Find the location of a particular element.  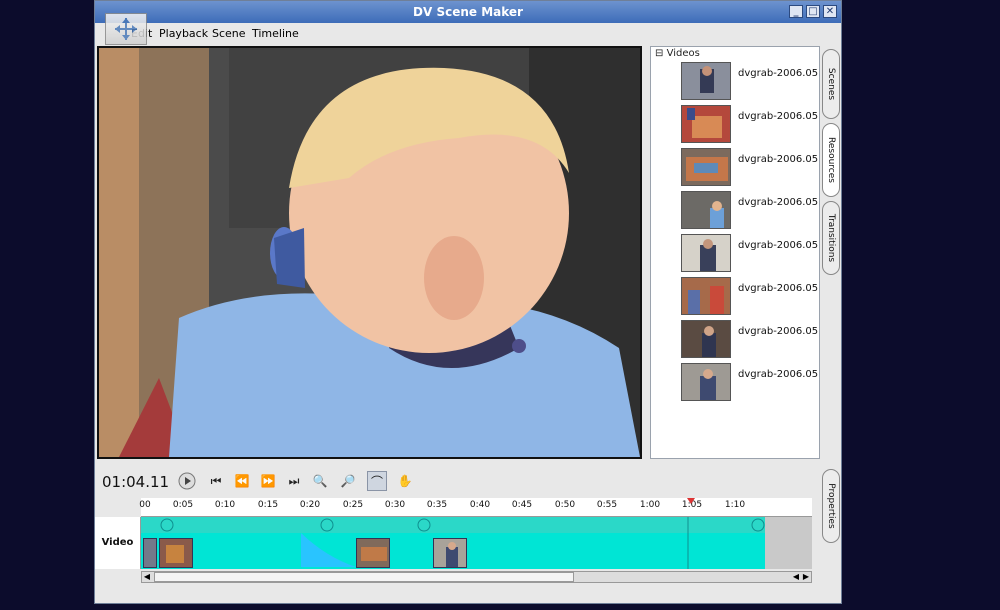

tab-transitions: Transitions is located at coordinates (831, 238).